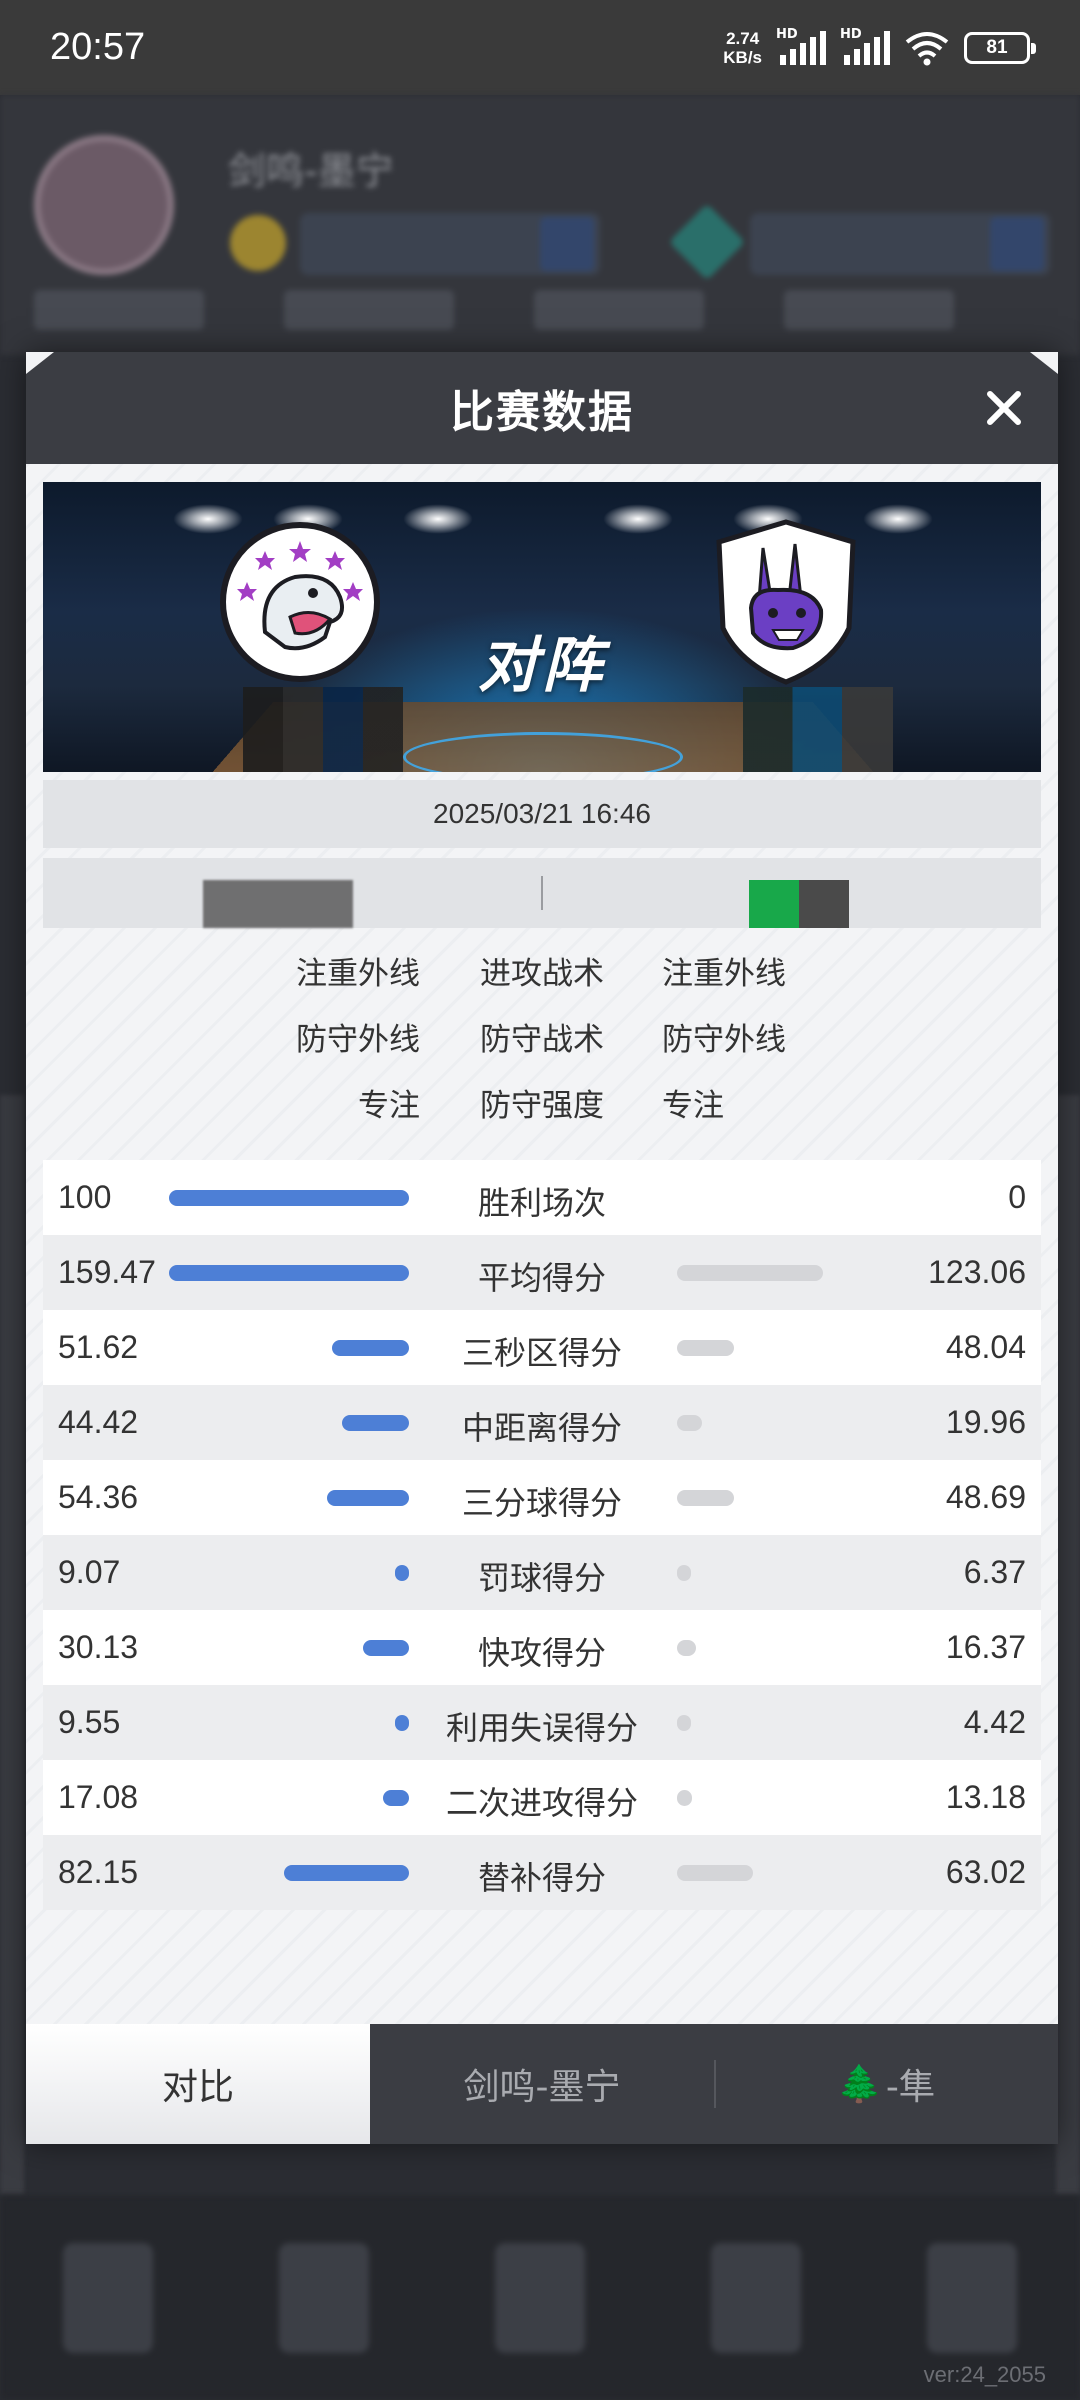 Image resolution: width=1080 pixels, height=2400 pixels. Describe the element at coordinates (278, 904) in the screenshot. I see `redacted-team-left` at that location.